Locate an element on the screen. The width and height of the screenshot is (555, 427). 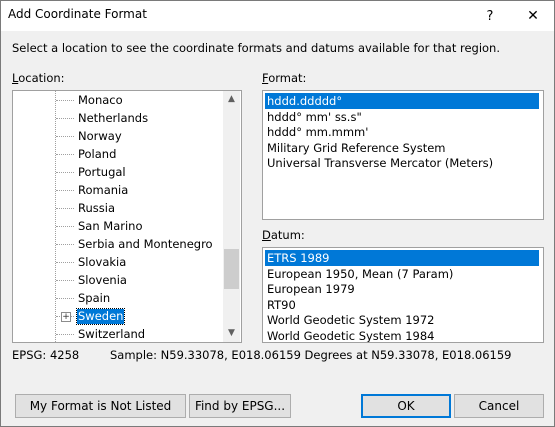
tree-item: Poland is located at coordinates (118, 154).